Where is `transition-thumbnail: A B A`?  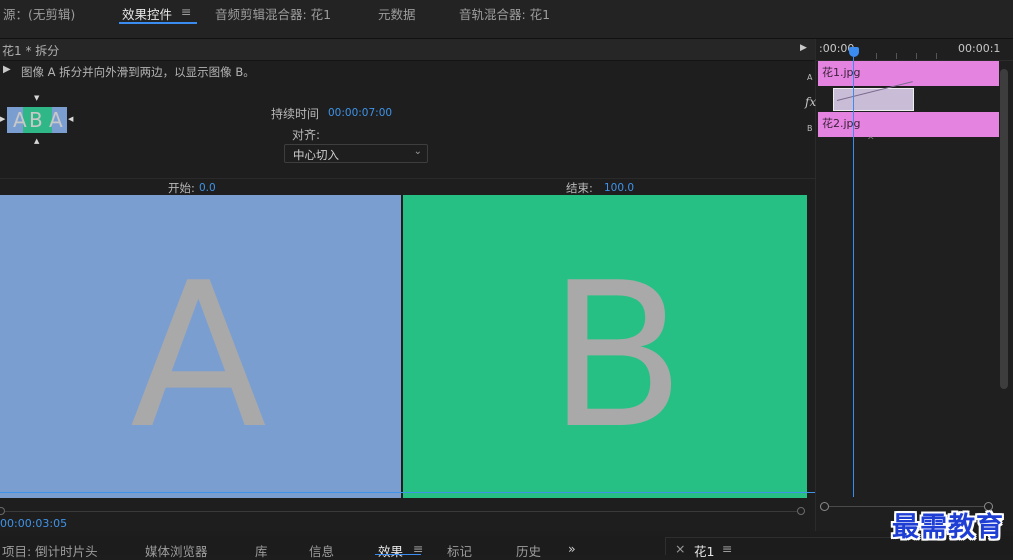 transition-thumbnail: A B A is located at coordinates (37, 120).